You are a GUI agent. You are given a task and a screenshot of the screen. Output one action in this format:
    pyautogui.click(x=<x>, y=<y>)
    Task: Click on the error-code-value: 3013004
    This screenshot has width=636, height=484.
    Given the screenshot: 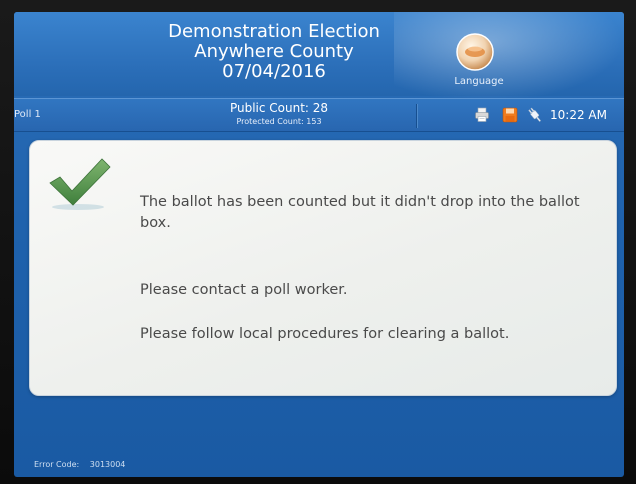 What is the action you would take?
    pyautogui.click(x=107, y=464)
    